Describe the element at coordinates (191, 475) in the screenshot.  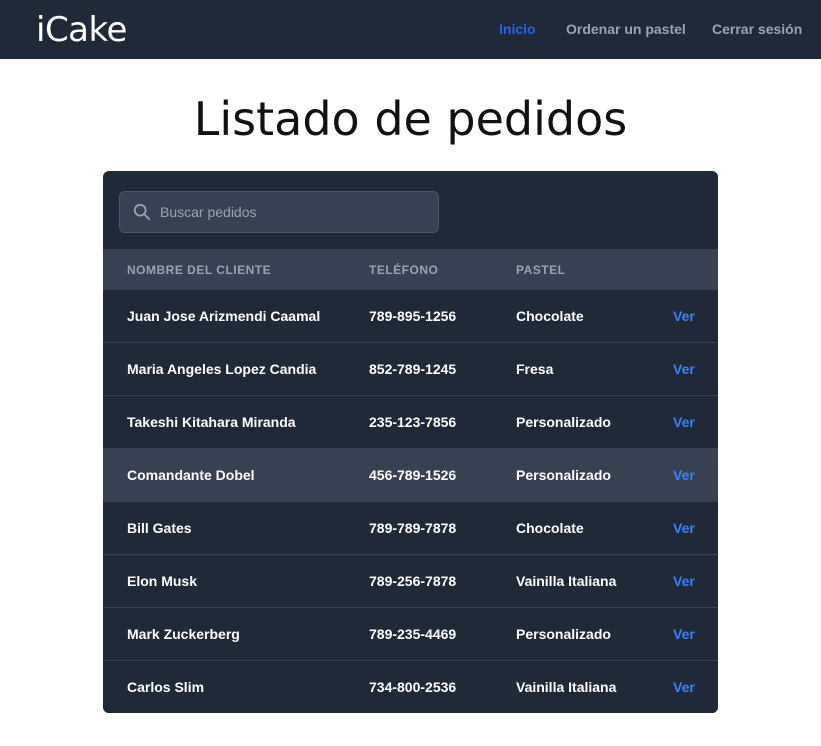
I see `cell-client-name: Comandante Dobel` at that location.